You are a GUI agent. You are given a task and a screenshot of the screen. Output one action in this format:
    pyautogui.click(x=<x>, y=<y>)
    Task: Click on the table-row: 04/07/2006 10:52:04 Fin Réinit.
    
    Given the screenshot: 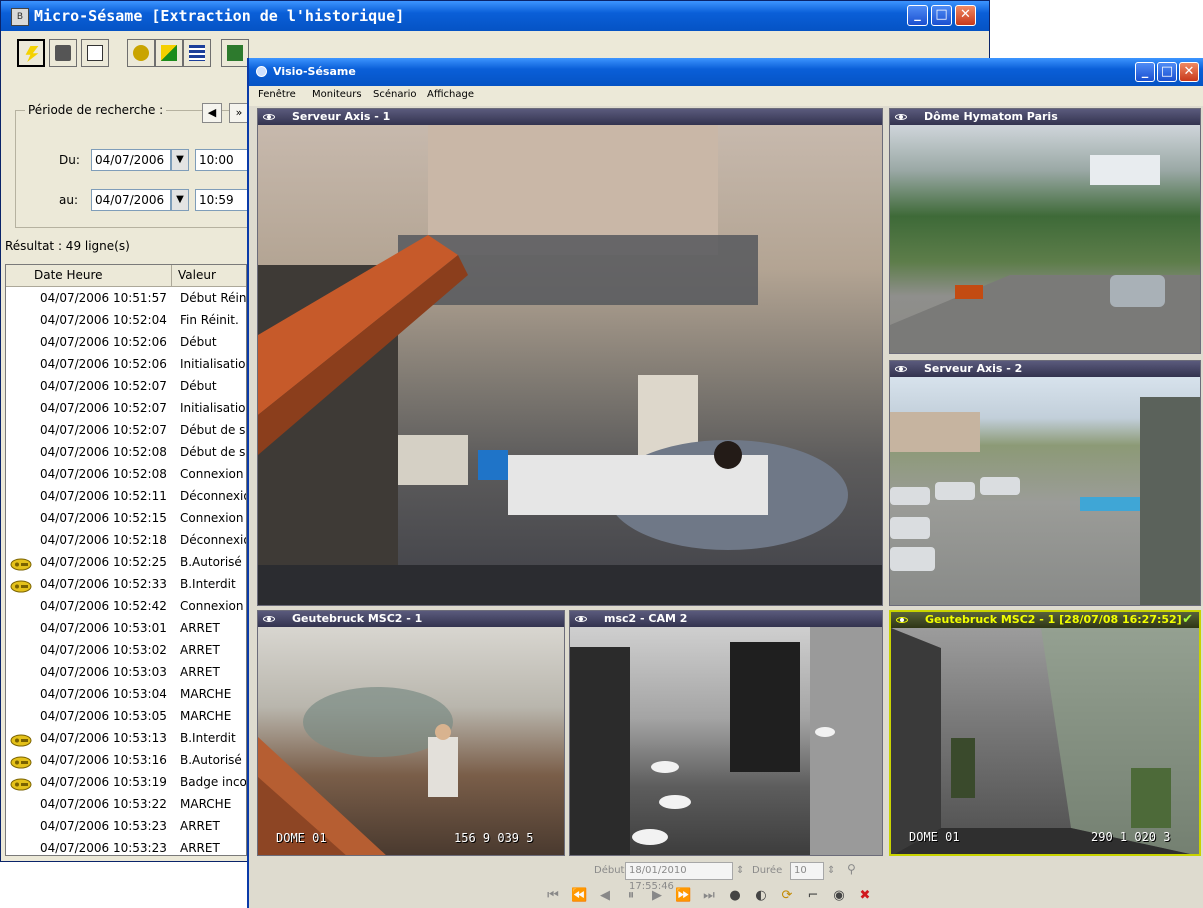 What is the action you would take?
    pyautogui.click(x=126, y=320)
    